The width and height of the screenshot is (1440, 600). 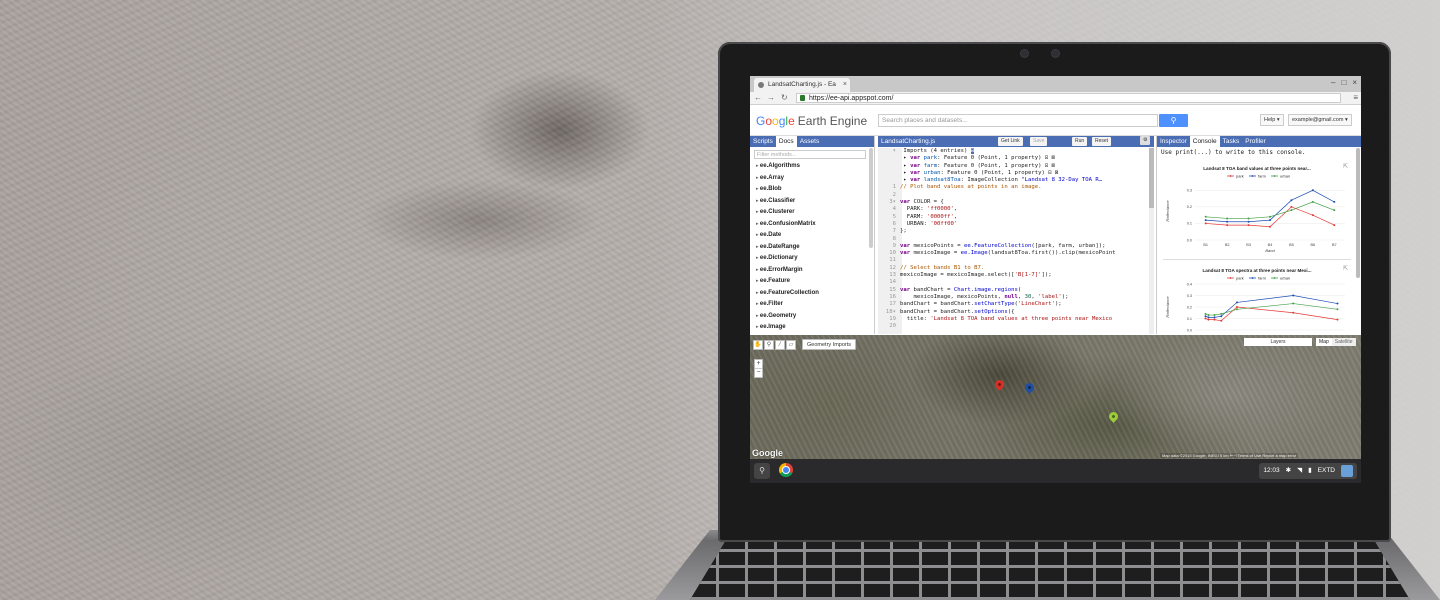 What do you see at coordinates (758, 97) in the screenshot?
I see `back-icon: ←` at bounding box center [758, 97].